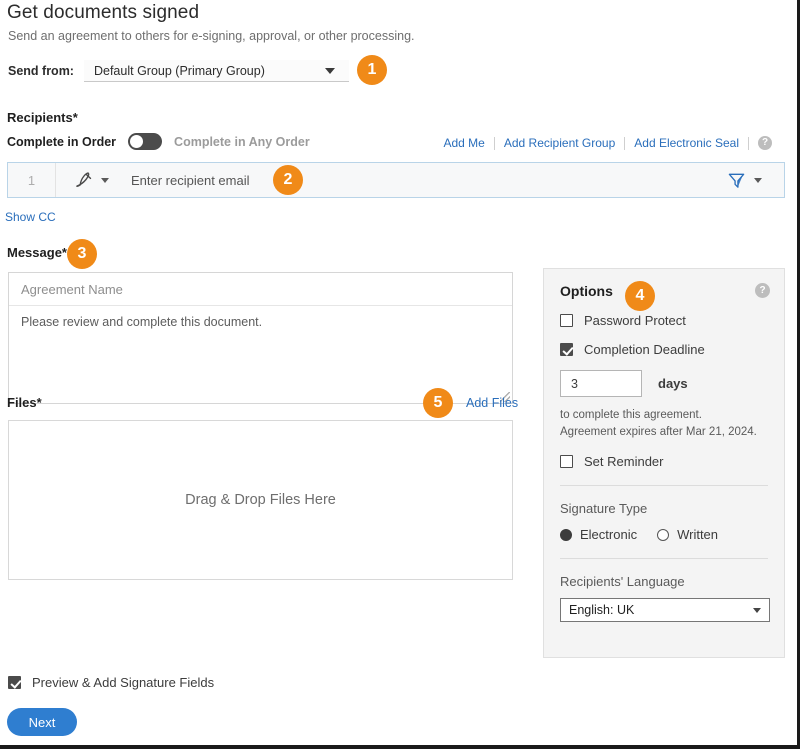 The height and width of the screenshot is (749, 800). What do you see at coordinates (566, 462) in the screenshot?
I see `set-reminder-checkbox` at bounding box center [566, 462].